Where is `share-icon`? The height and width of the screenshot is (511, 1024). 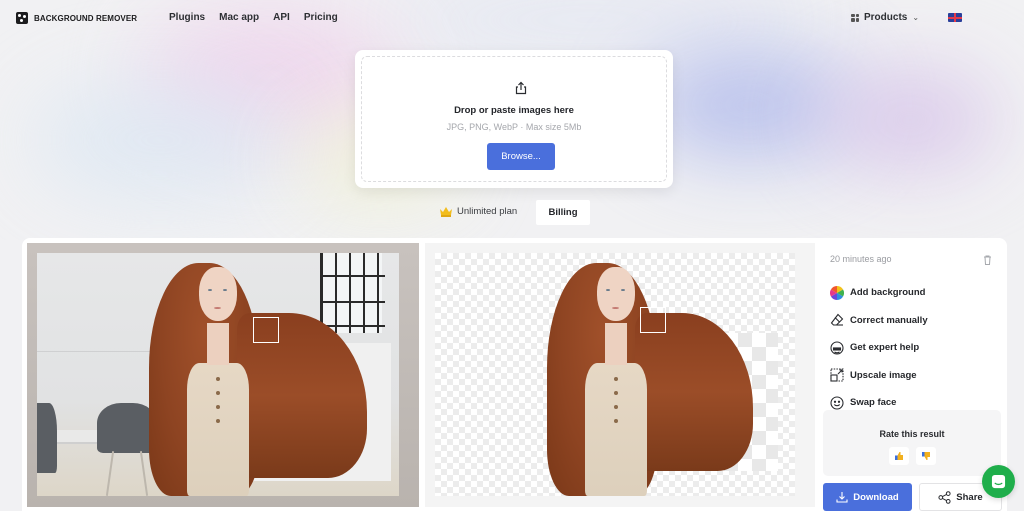 share-icon is located at coordinates (944, 497).